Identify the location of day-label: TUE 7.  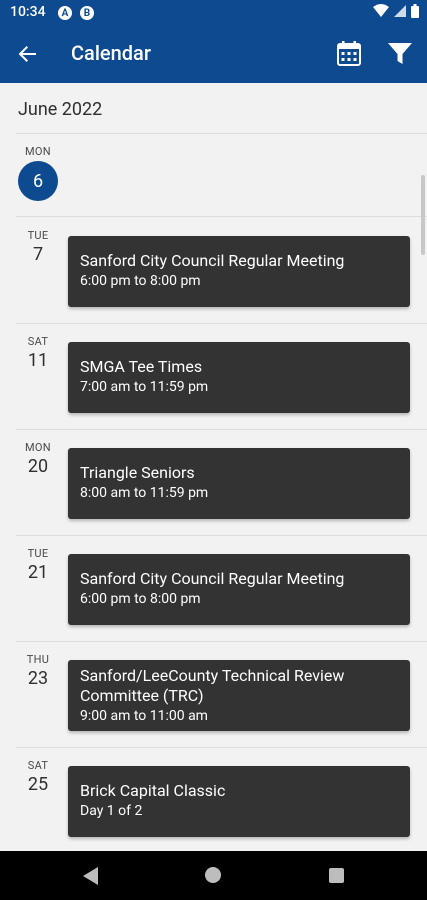
(38, 247).